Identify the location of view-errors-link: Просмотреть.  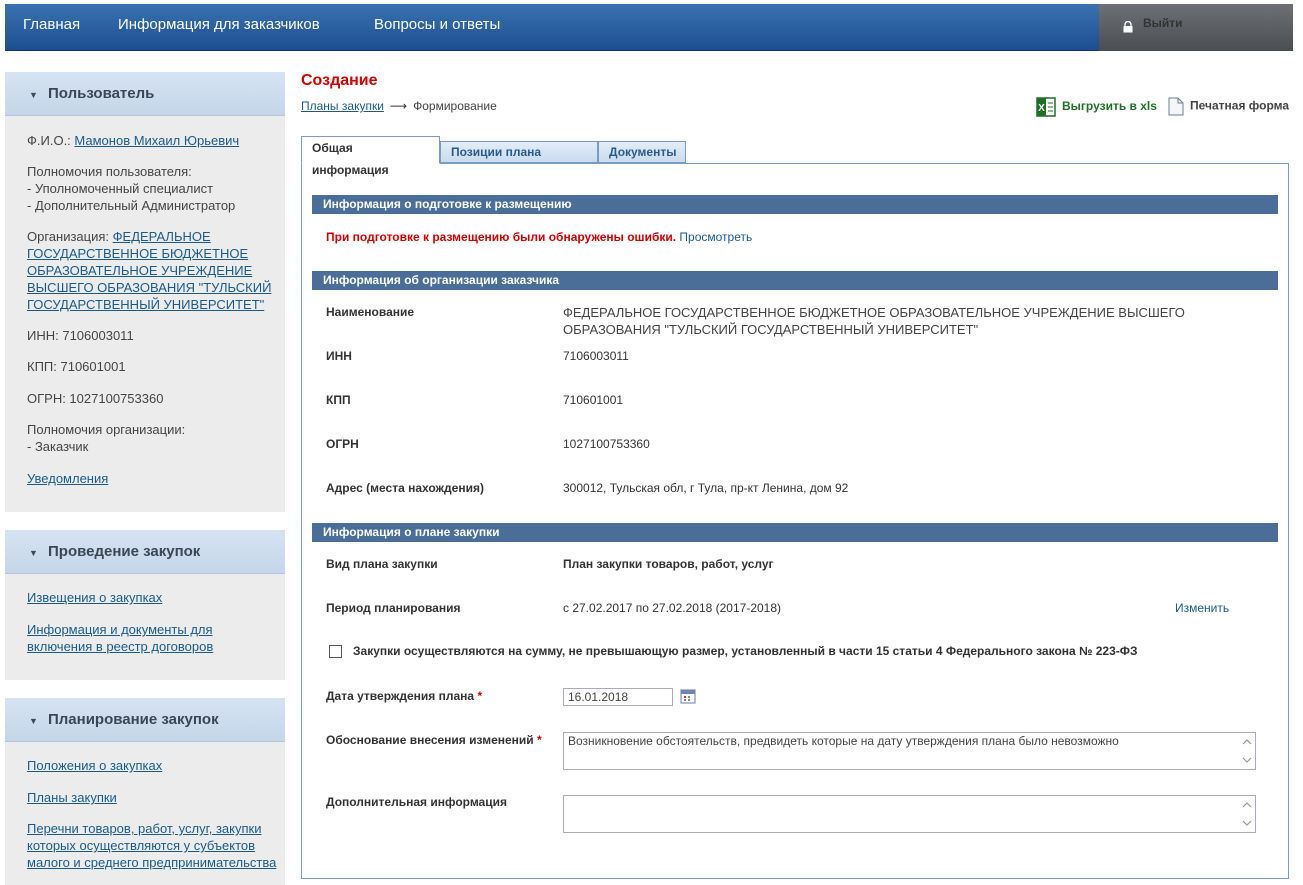
(715, 237).